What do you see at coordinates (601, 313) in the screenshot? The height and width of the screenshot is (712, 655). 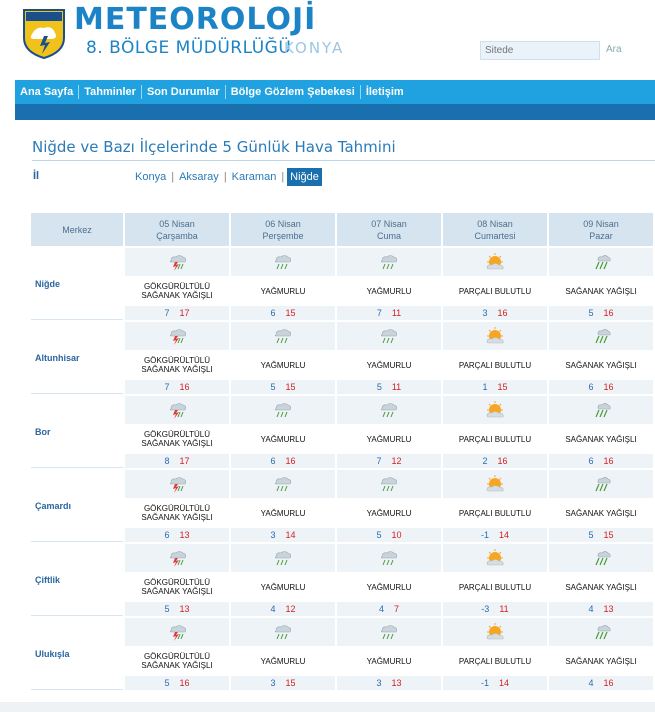 I see `temp-cell: 5 16` at bounding box center [601, 313].